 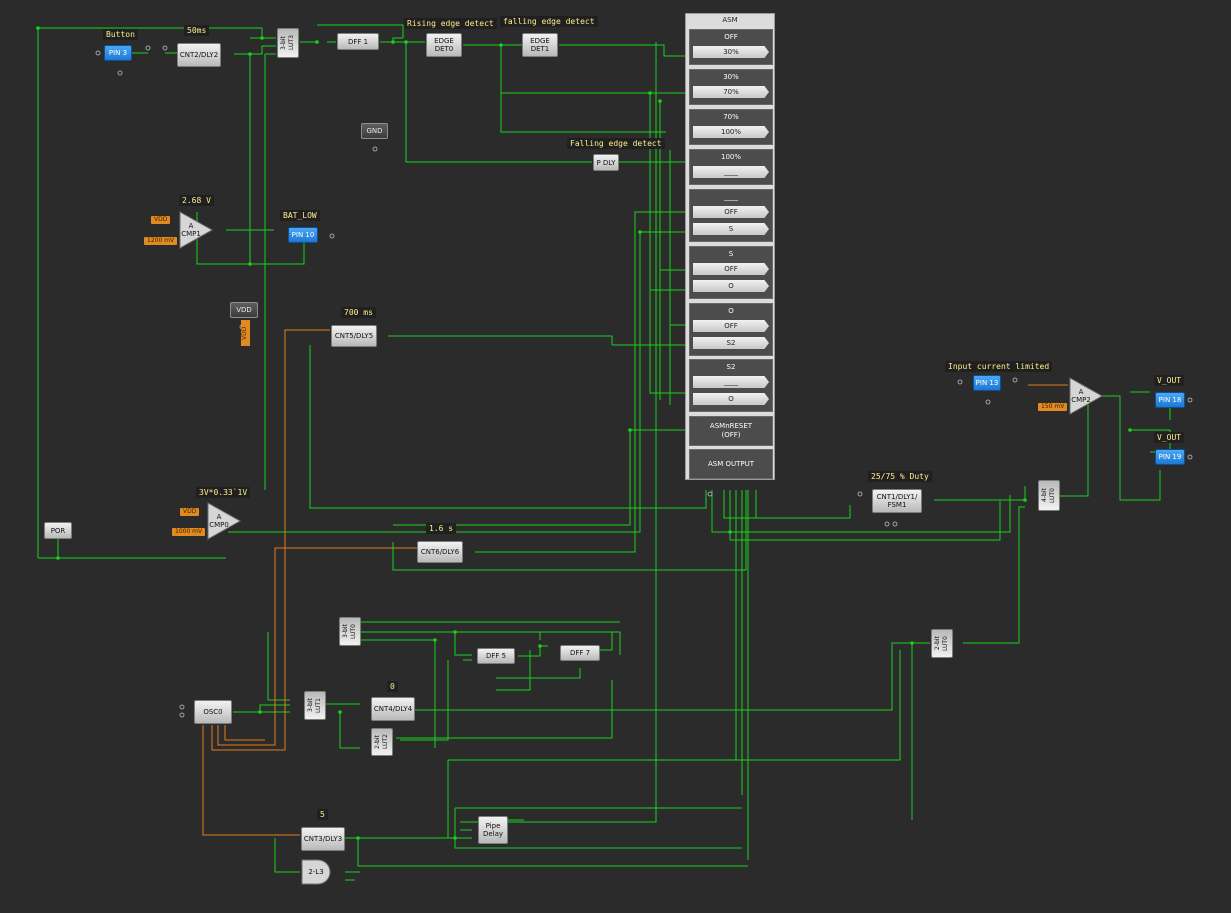 What do you see at coordinates (316, 872) in the screenshot?
I see `and-gate-l3: 2-L3` at bounding box center [316, 872].